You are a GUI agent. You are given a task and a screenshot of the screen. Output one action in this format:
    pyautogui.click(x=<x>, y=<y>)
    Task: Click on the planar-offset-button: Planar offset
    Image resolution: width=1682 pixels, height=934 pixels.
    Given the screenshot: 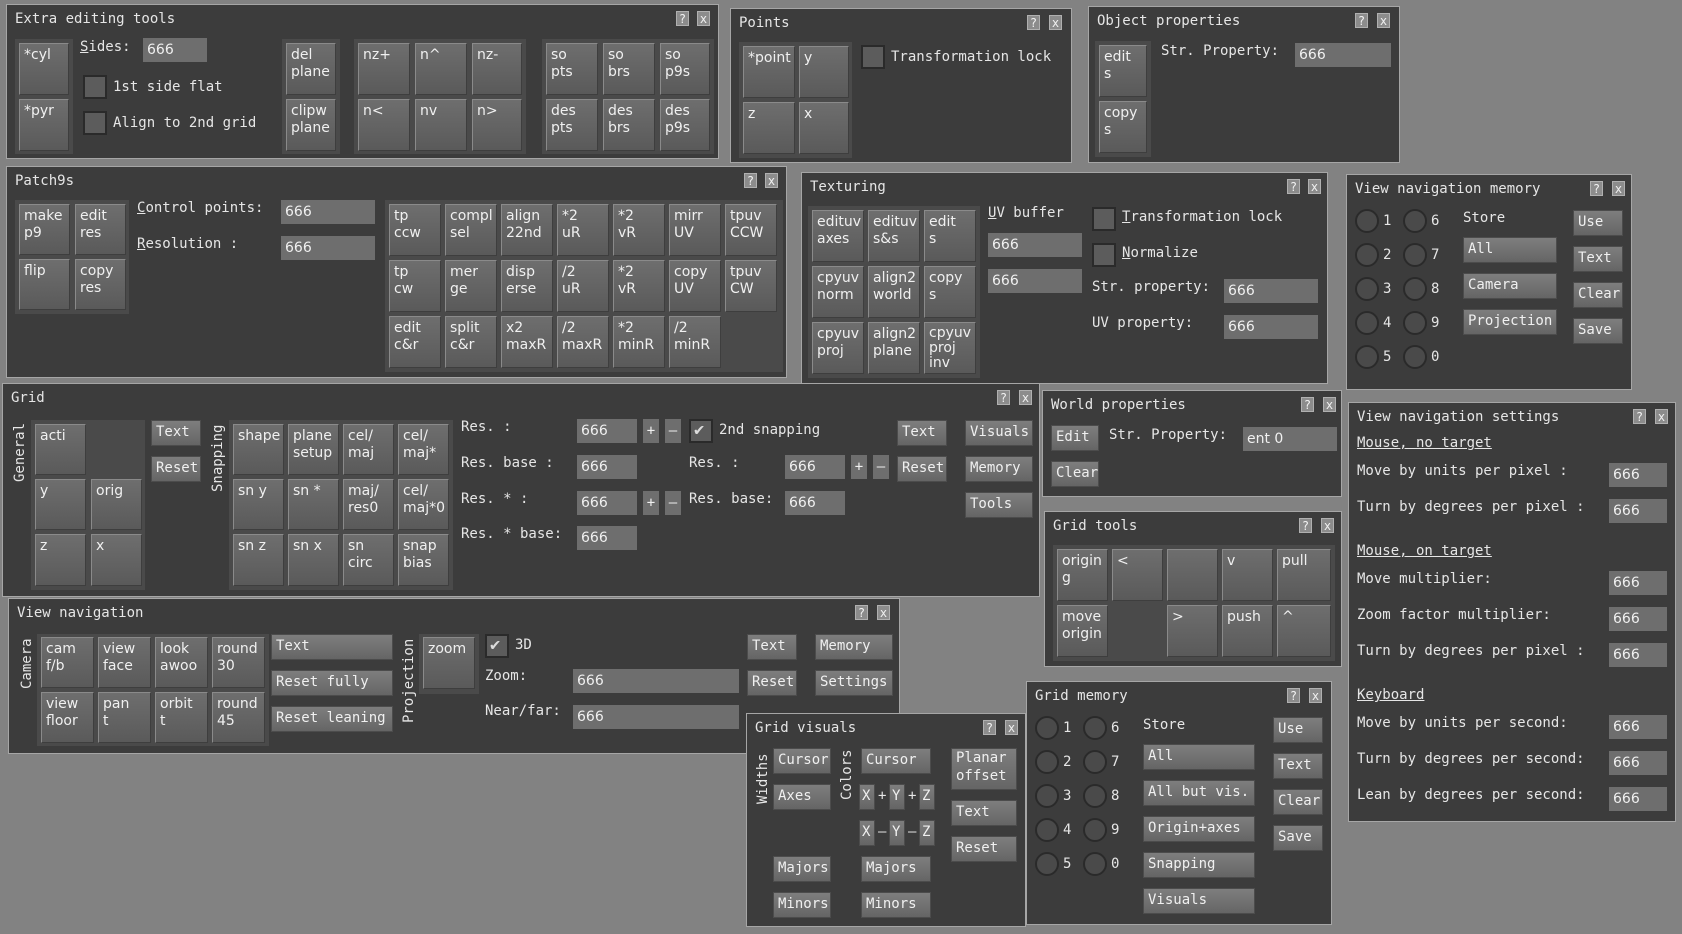 What is the action you would take?
    pyautogui.click(x=984, y=769)
    